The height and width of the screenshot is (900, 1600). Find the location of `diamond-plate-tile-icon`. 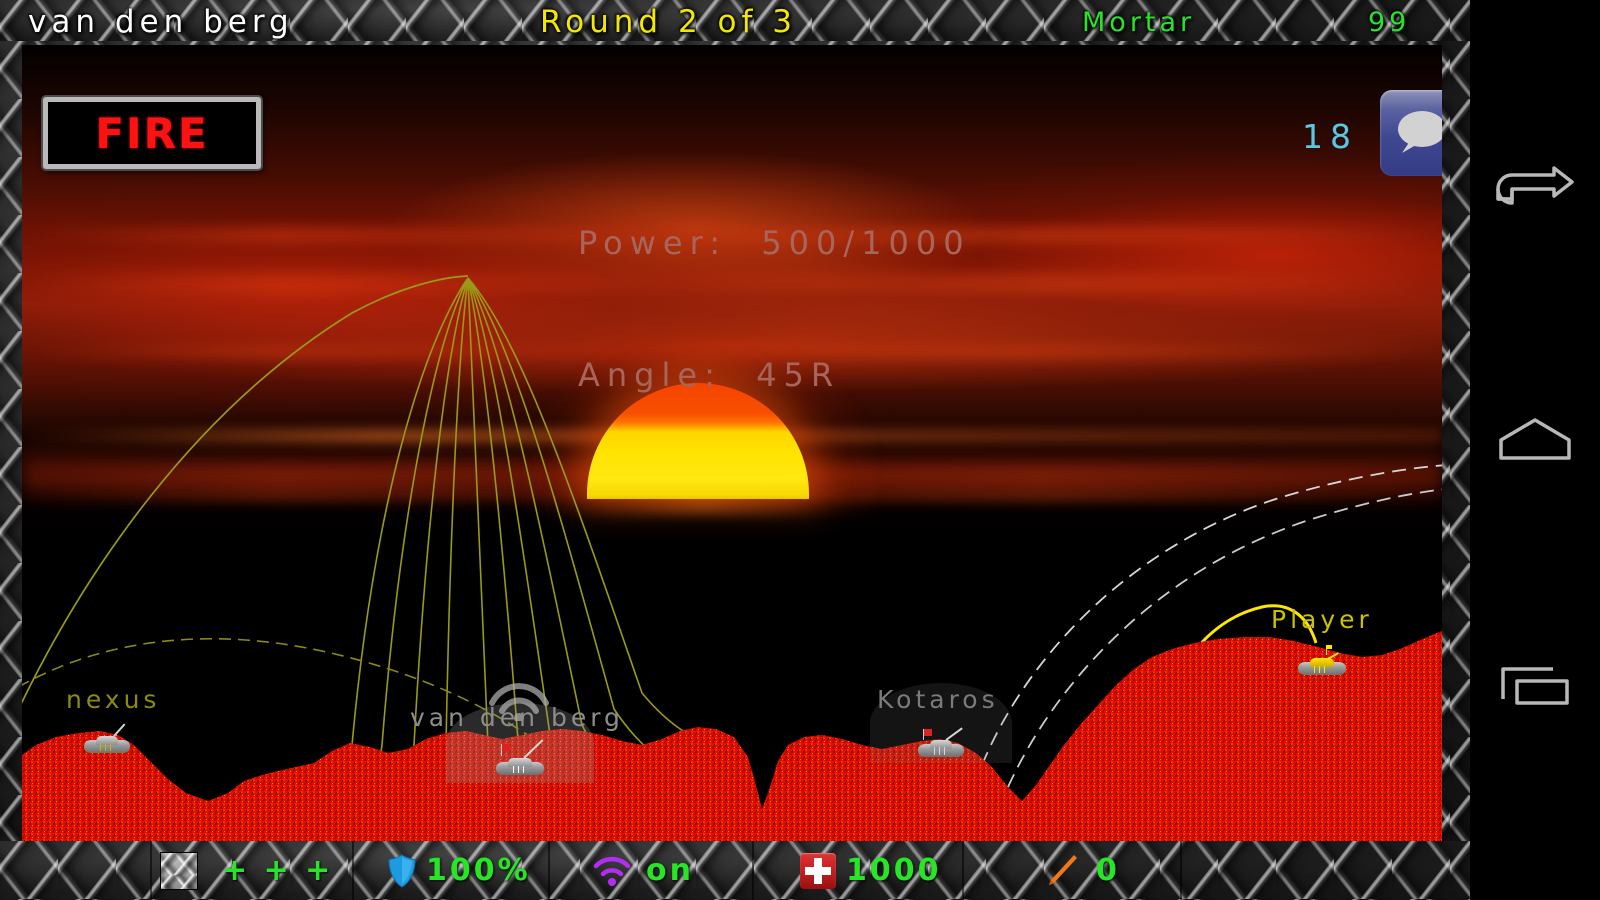

diamond-plate-tile-icon is located at coordinates (179, 870).